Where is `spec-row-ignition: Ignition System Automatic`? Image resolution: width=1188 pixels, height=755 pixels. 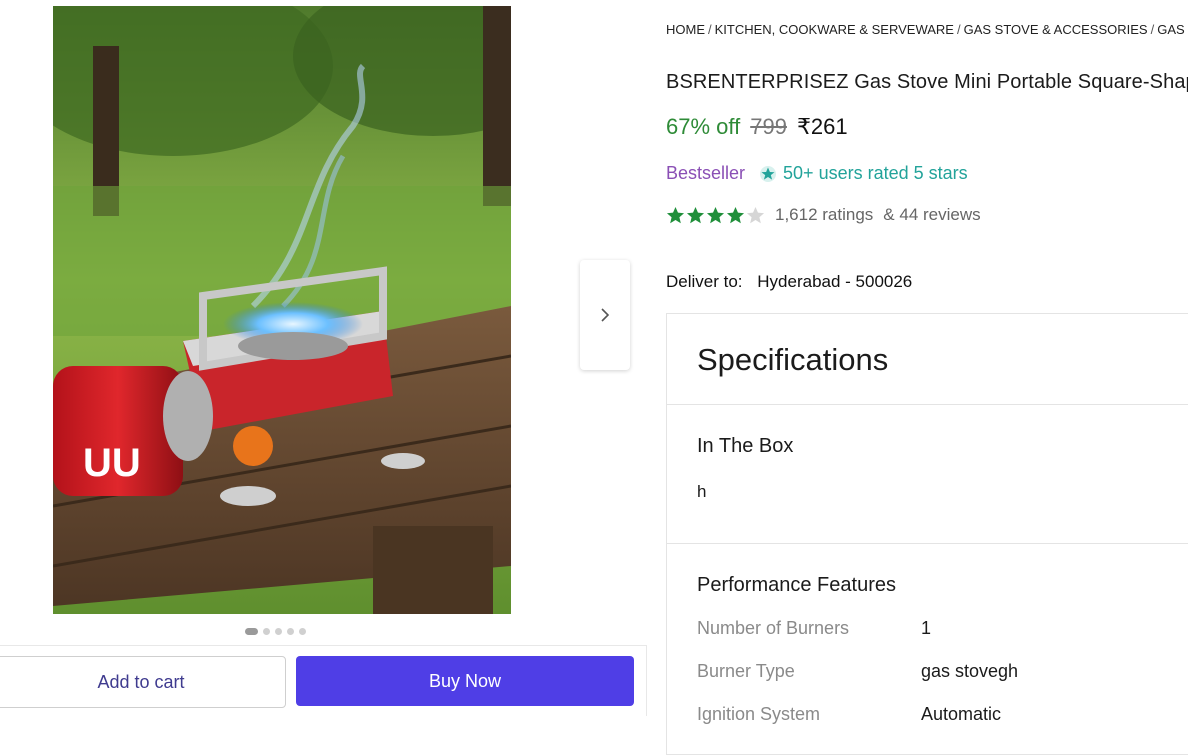
spec-row-ignition: Ignition System Automatic is located at coordinates (849, 714).